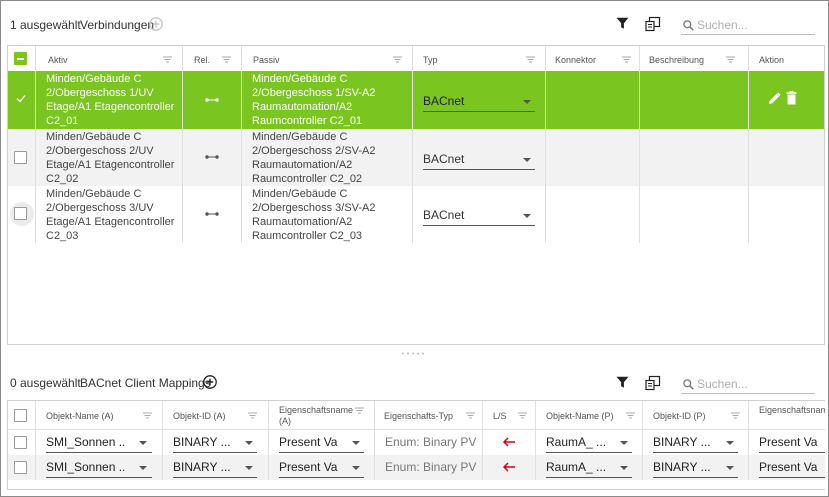 The width and height of the screenshot is (829, 497). What do you see at coordinates (412, 353) in the screenshot?
I see `resize-handle` at bounding box center [412, 353].